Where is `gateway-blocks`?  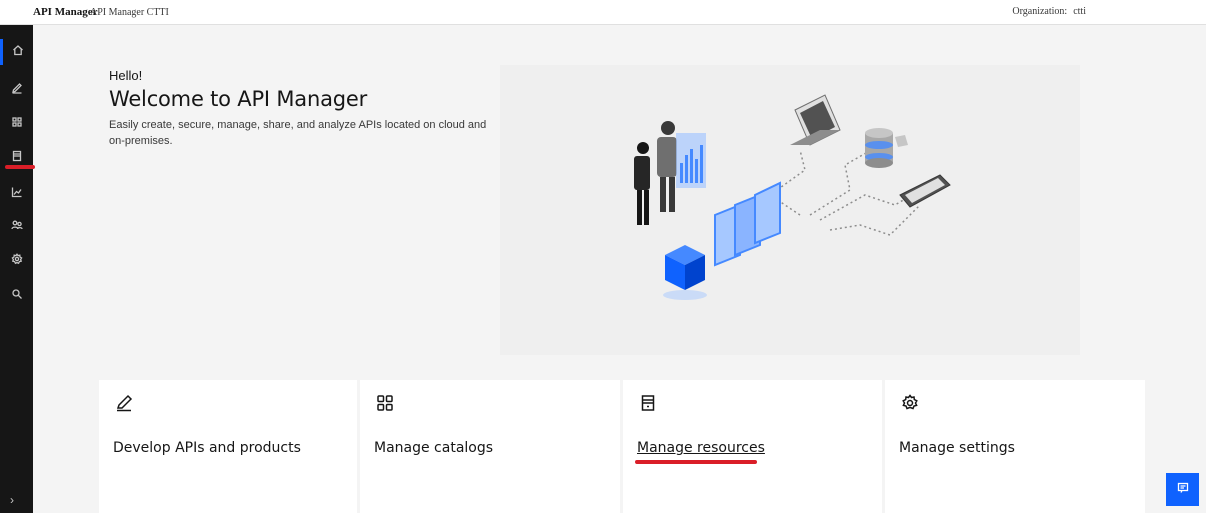
gateway-blocks is located at coordinates (747, 224).